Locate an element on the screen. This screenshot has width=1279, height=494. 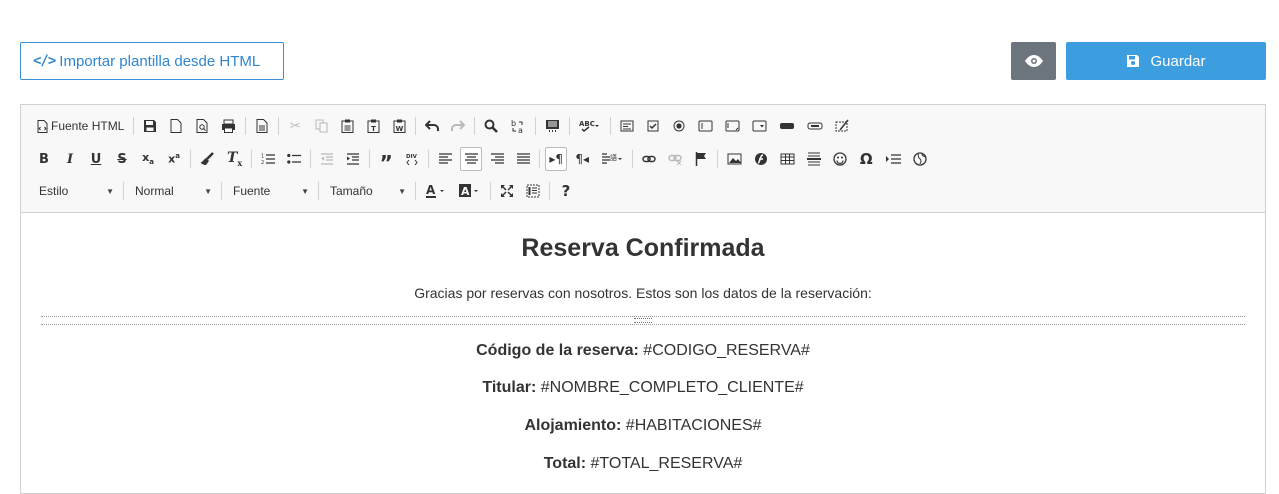
new-page-button is located at coordinates (176, 126).